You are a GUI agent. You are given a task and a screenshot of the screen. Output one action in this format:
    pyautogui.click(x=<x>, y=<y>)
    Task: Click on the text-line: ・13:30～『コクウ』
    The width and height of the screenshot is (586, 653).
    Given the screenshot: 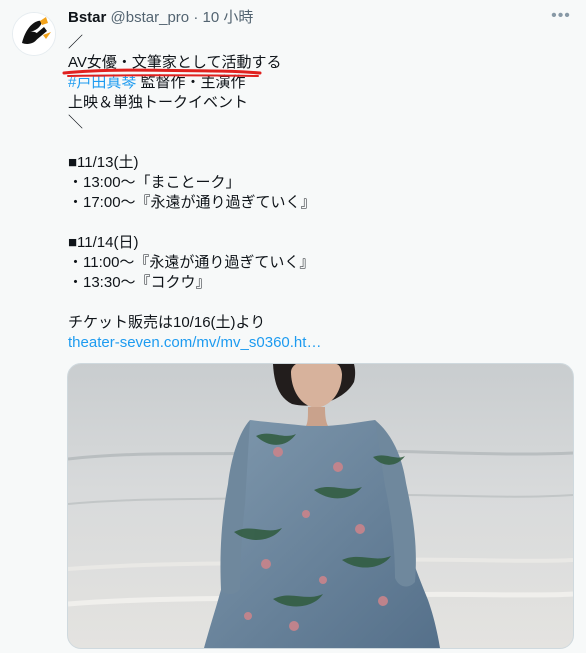 What is the action you would take?
    pyautogui.click(x=139, y=282)
    